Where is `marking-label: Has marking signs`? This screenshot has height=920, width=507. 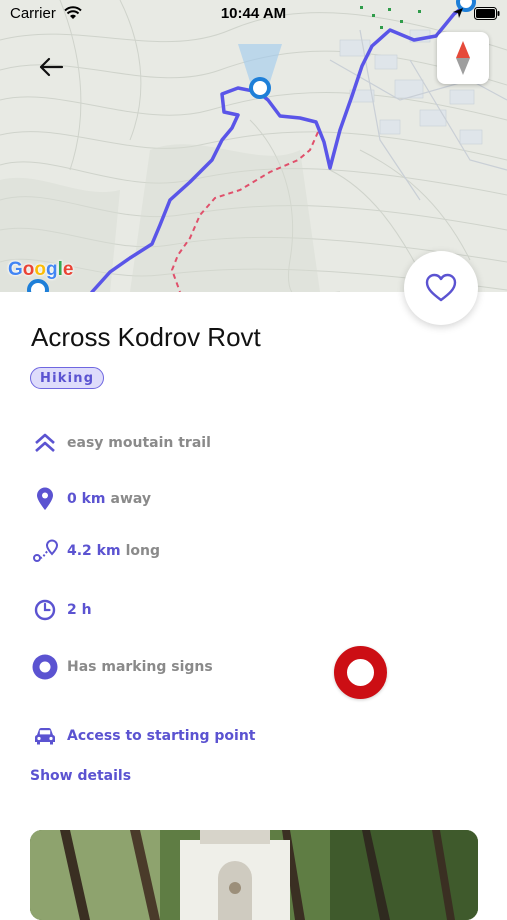
marking-label: Has marking signs is located at coordinates (140, 667).